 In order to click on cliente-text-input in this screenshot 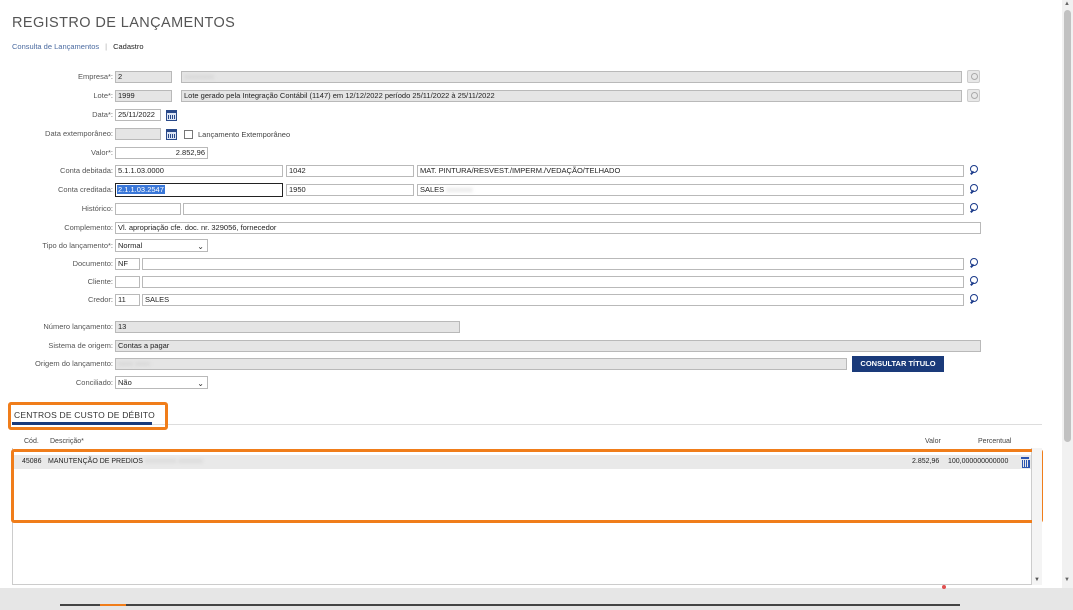, I will do `click(553, 282)`.